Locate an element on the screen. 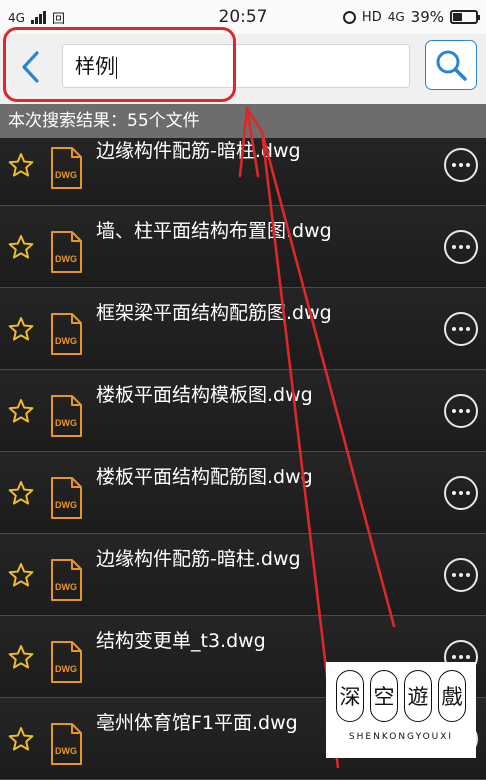  alarm-icon is located at coordinates (349, 17).